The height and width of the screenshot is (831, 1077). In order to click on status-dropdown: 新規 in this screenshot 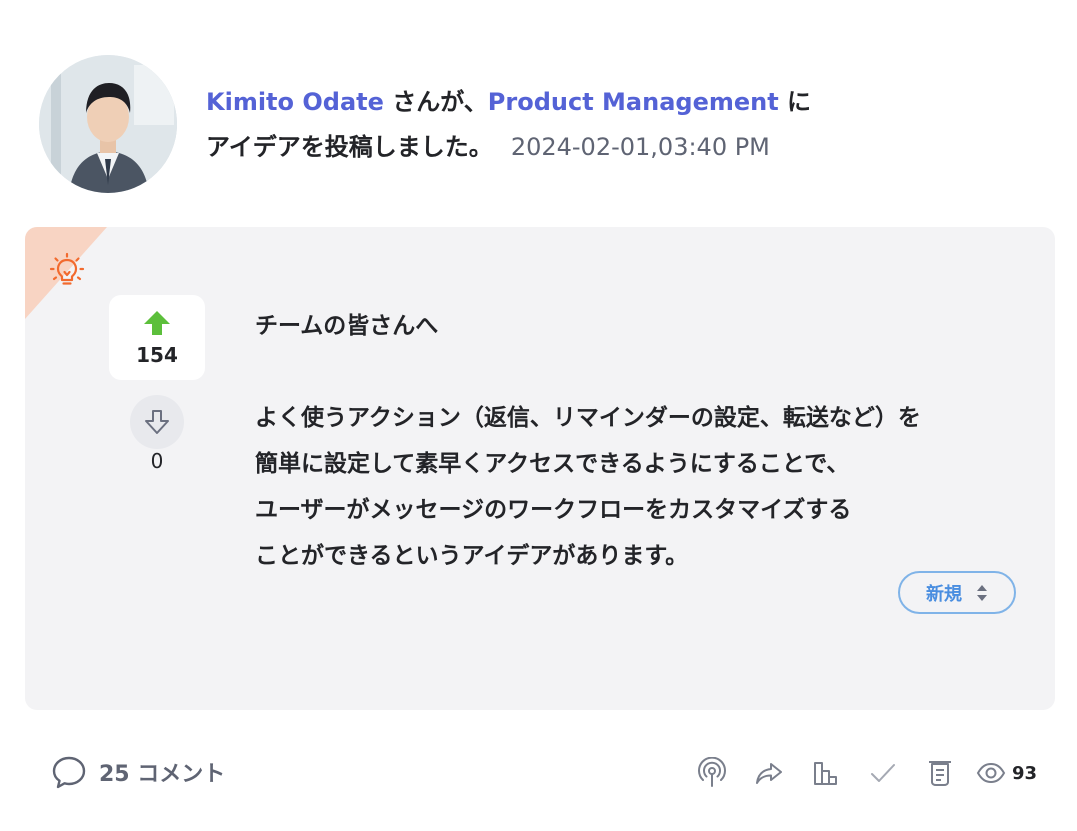, I will do `click(957, 592)`.